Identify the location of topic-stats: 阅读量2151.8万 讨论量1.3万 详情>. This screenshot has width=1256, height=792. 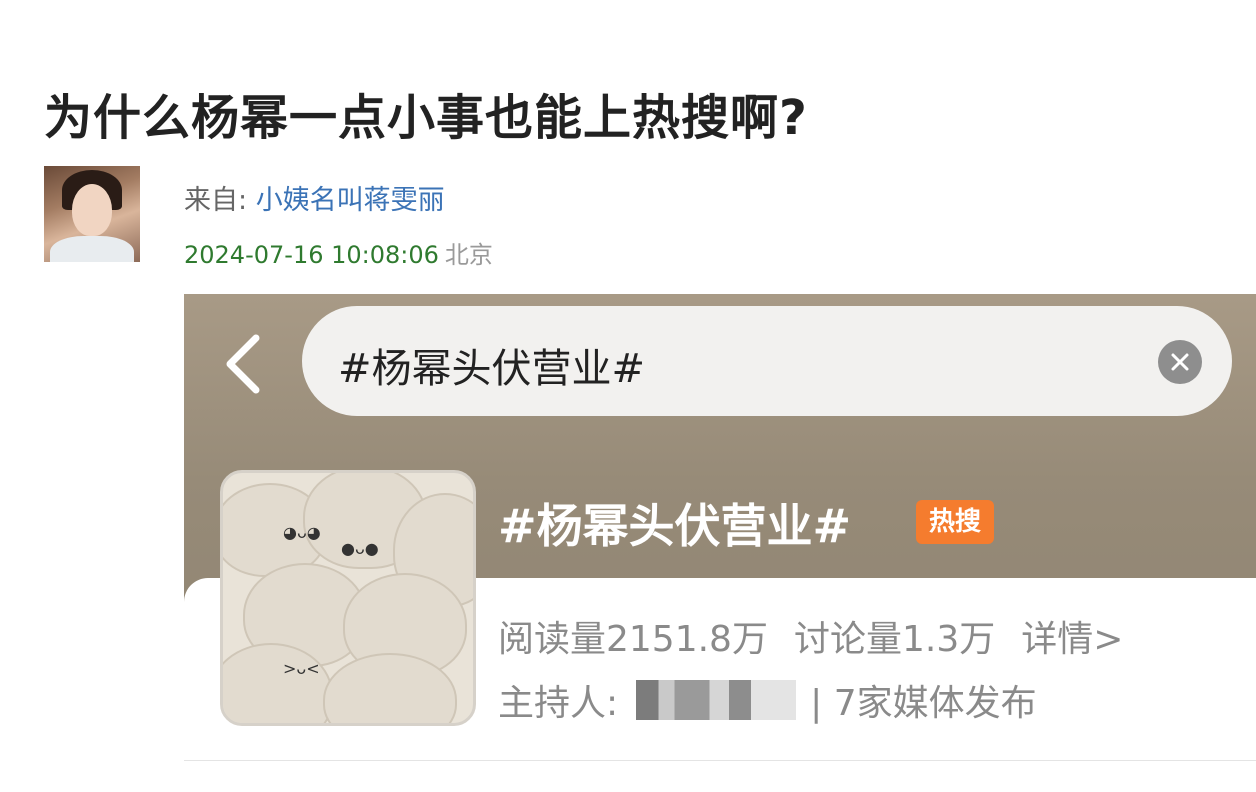
(823, 636).